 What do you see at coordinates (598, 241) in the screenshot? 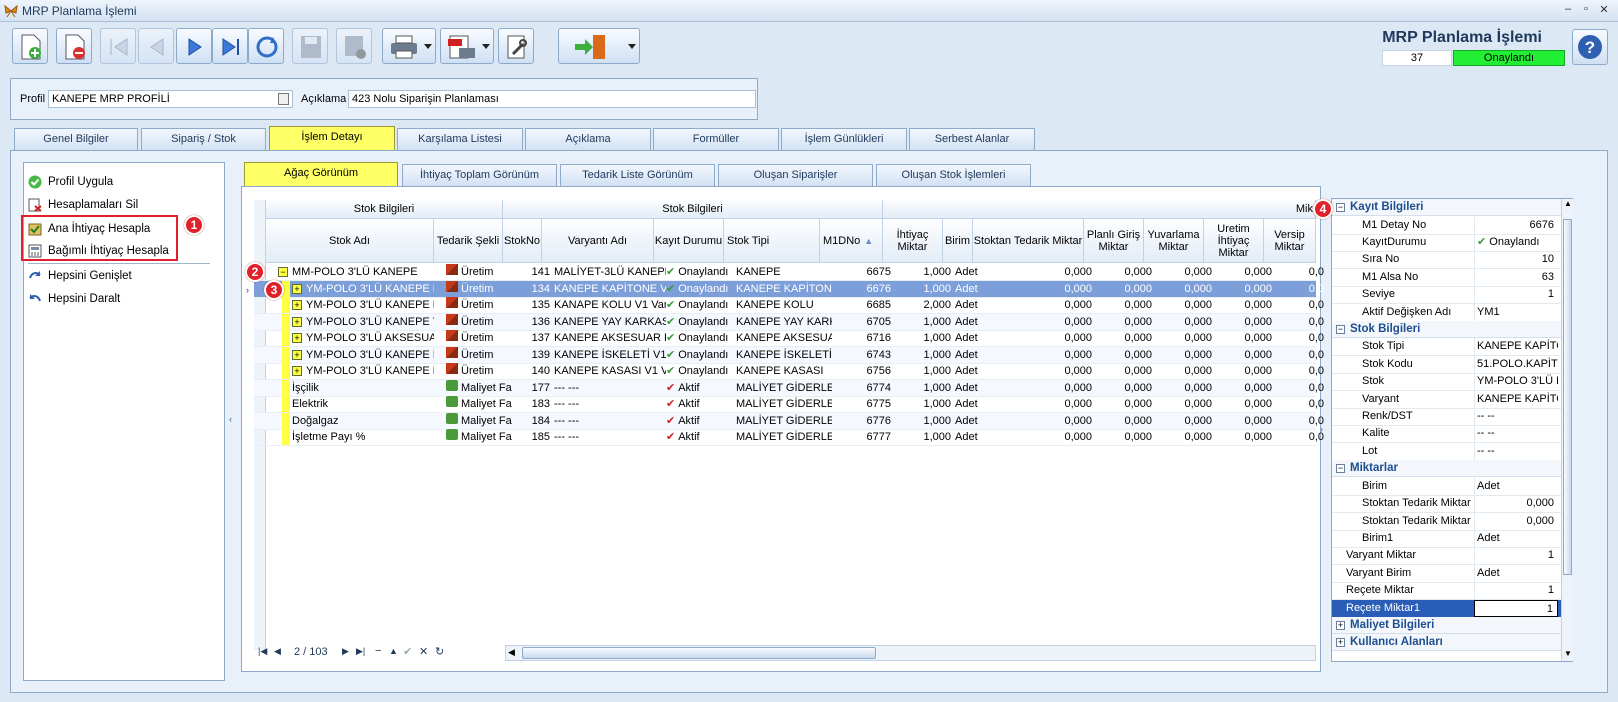
I see `column-header: Varyantı Adı` at bounding box center [598, 241].